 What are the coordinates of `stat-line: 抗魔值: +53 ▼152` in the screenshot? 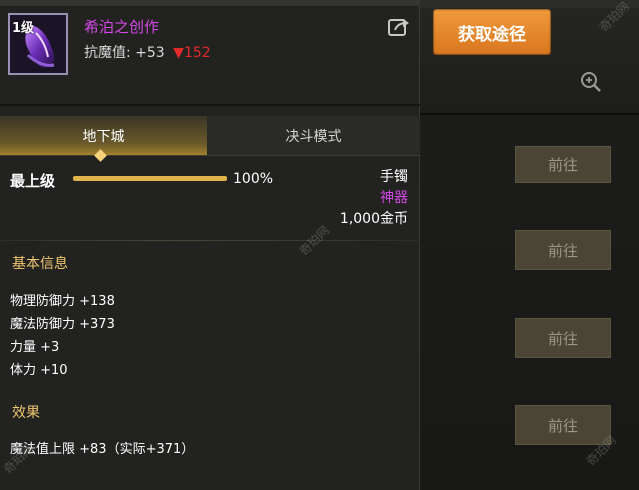 It's located at (147, 52).